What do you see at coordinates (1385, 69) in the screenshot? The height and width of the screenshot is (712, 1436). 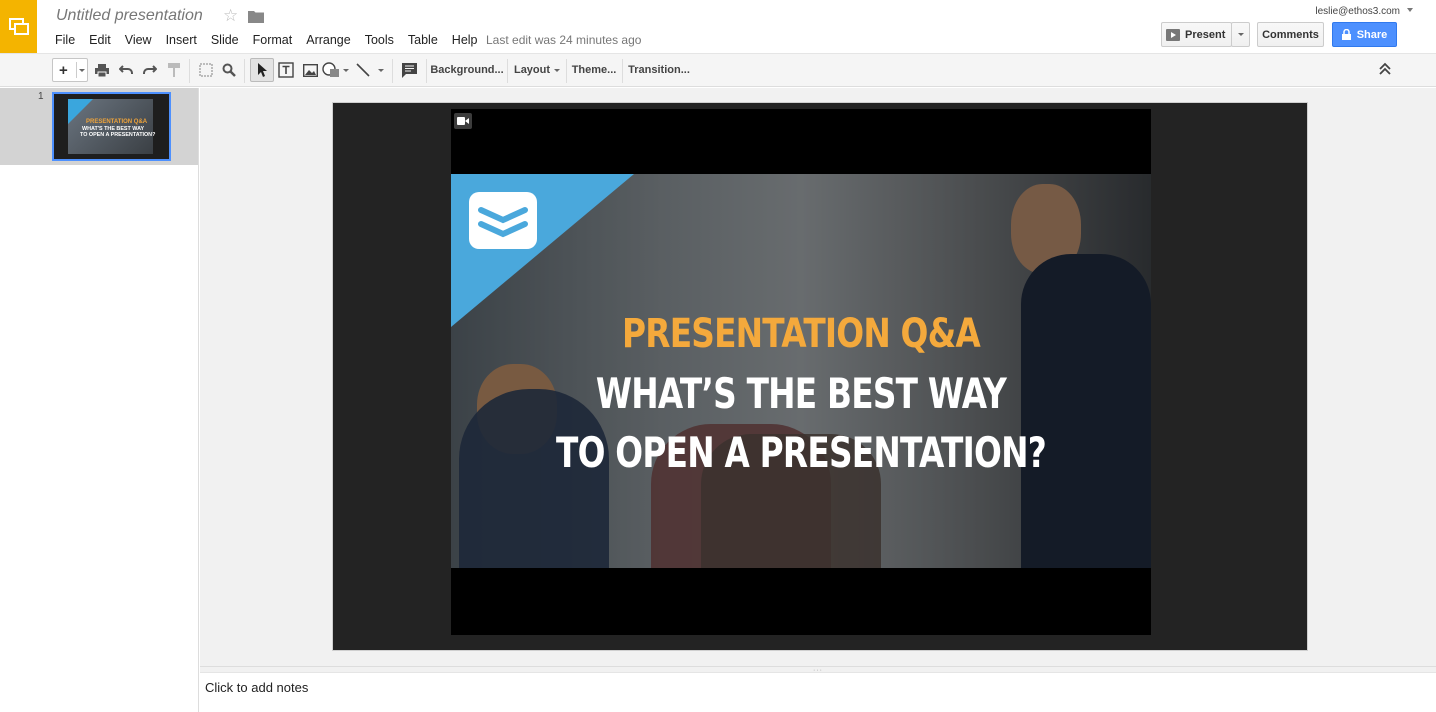 I see `collapse-toolbar-icon` at bounding box center [1385, 69].